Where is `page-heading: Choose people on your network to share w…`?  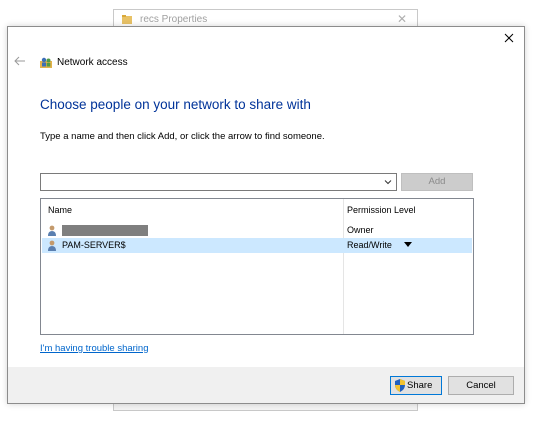 page-heading: Choose people on your network to share w… is located at coordinates (175, 104).